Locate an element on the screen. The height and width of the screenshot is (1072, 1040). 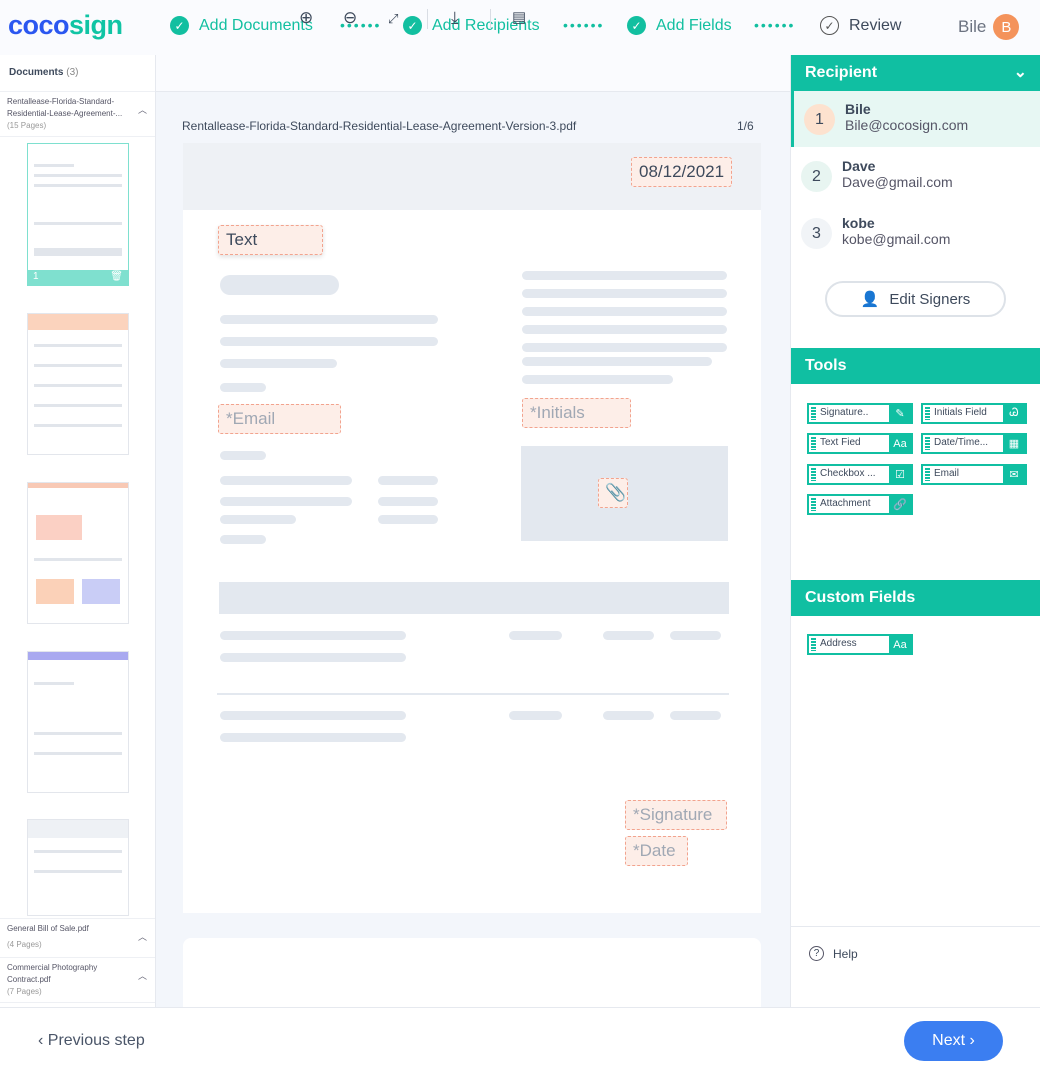
page-thumbnail-1: 1 🗑 is located at coordinates (78, 214).